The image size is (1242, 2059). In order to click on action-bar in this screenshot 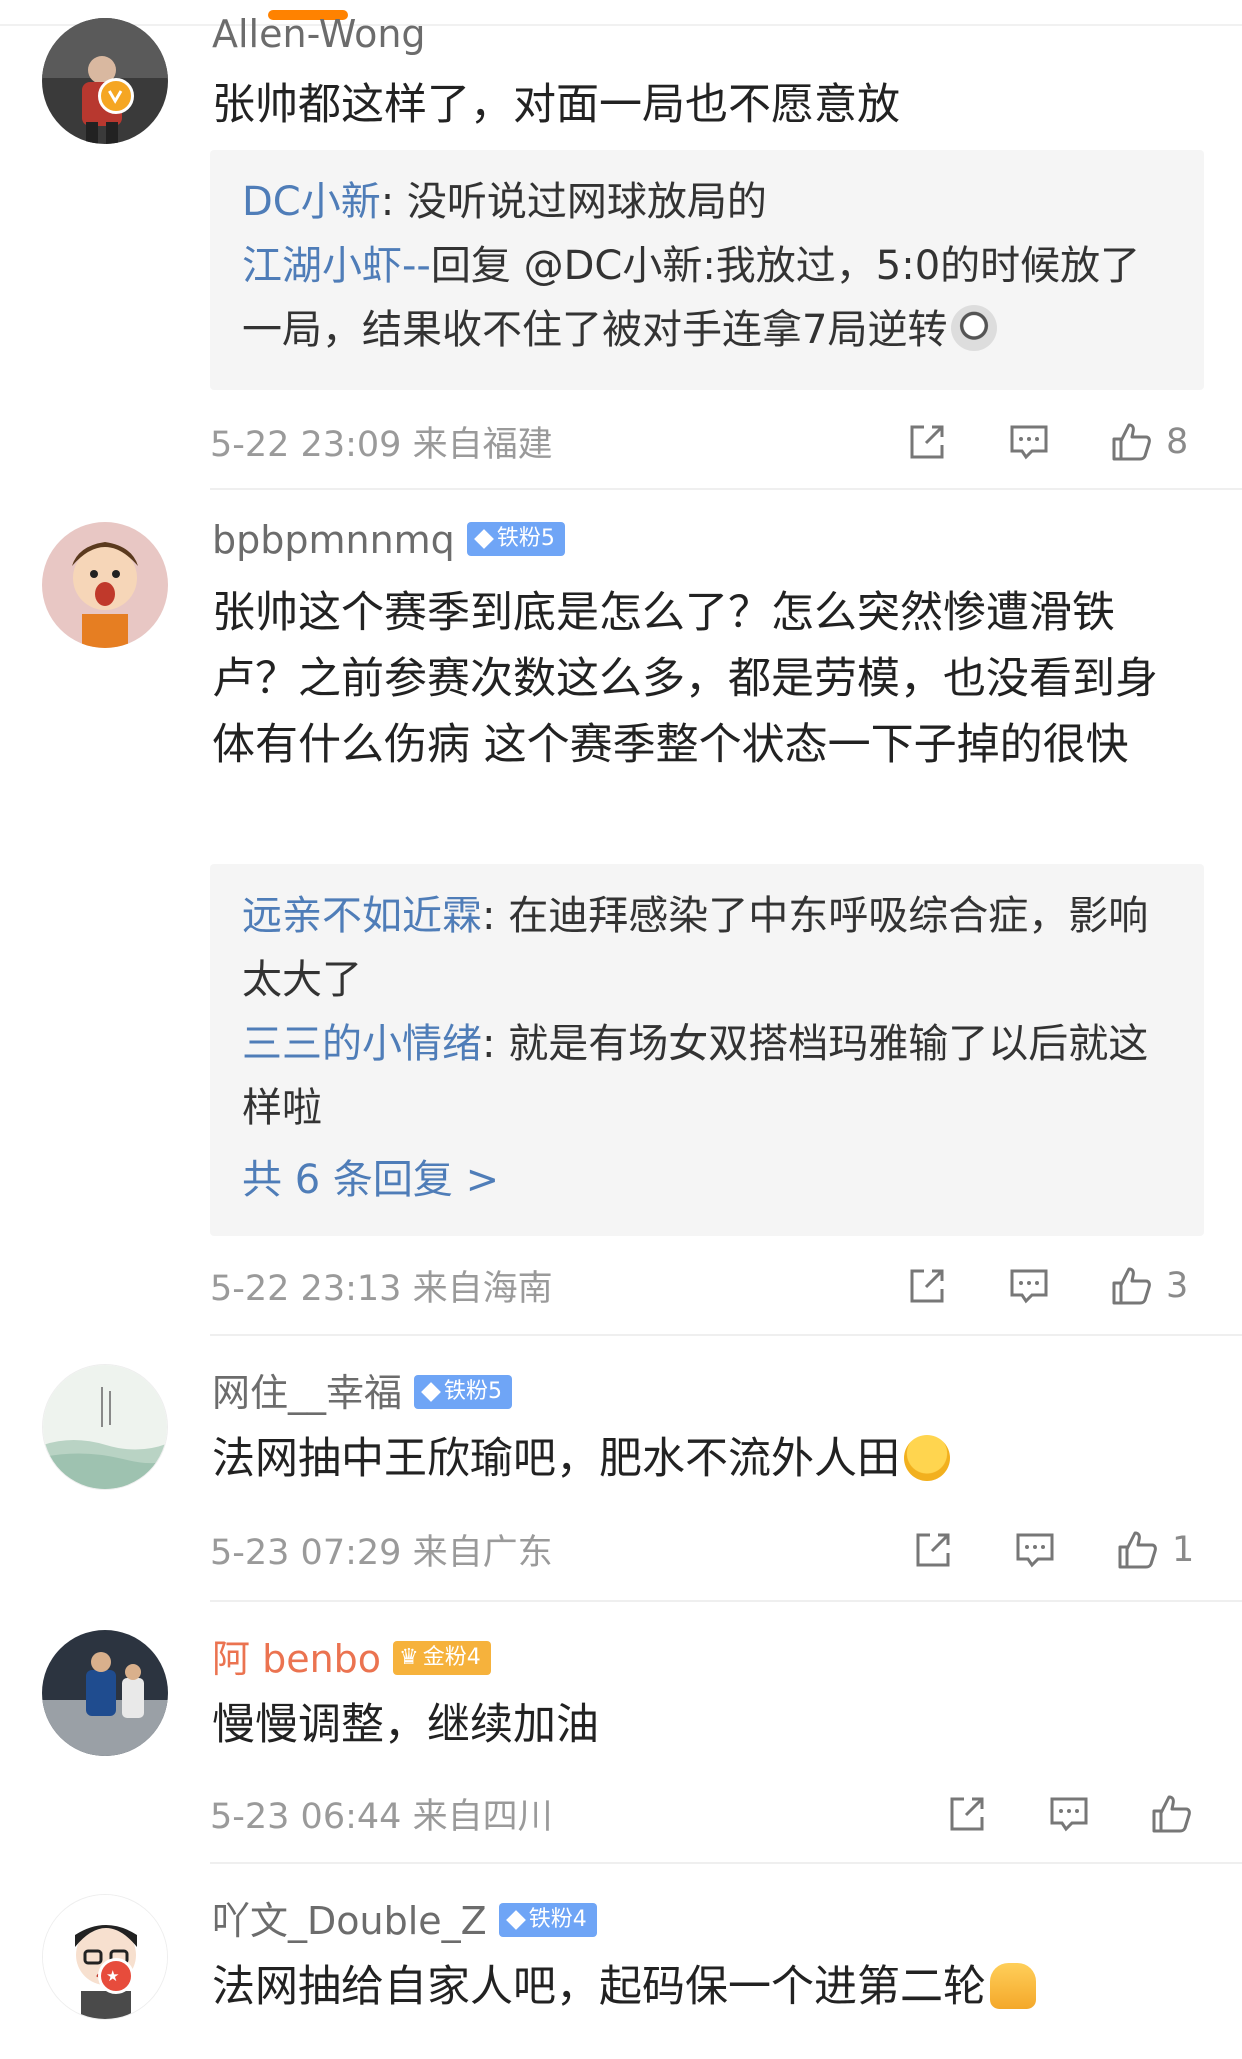, I will do `click(1091, 1814)`.